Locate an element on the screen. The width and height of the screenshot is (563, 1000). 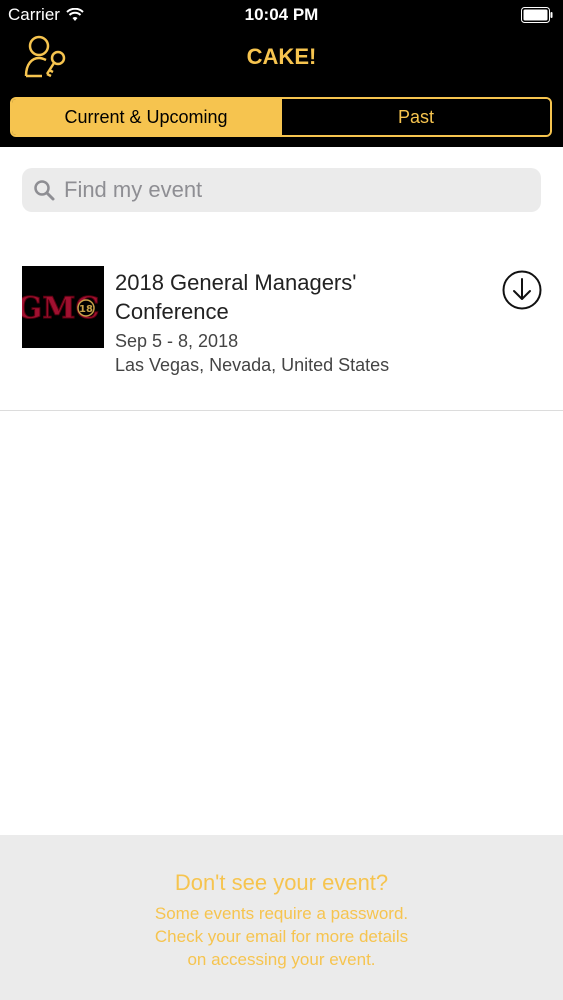
event-title-line-2: Conference is located at coordinates (172, 311).